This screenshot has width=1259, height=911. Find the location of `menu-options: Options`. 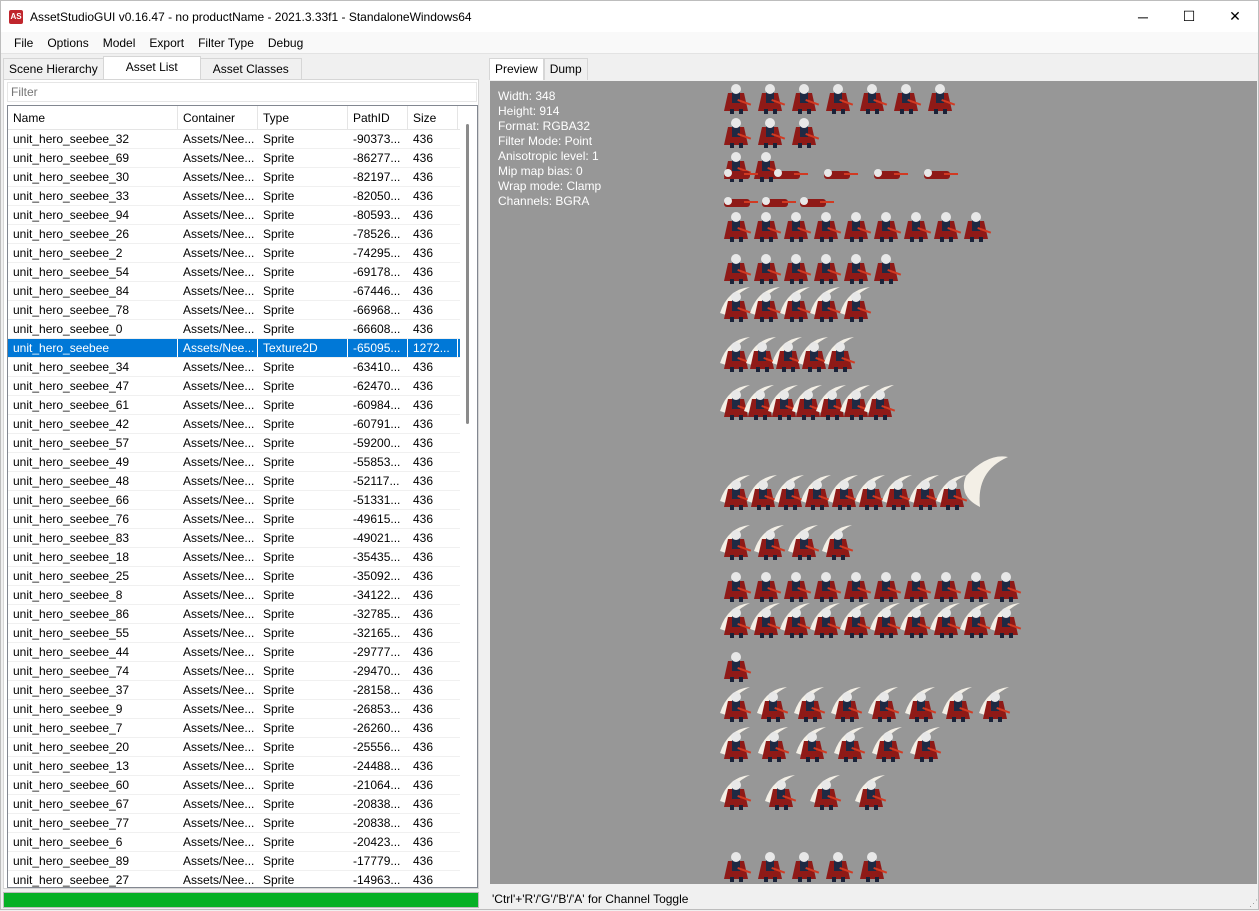

menu-options: Options is located at coordinates (67, 43).